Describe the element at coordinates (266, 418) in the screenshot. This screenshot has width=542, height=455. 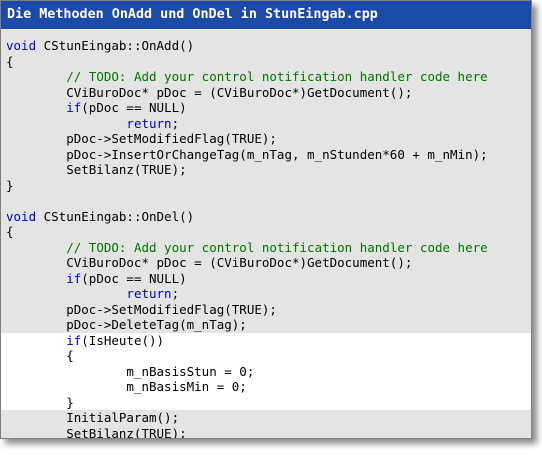
I see `code-line: InitialParam();` at that location.